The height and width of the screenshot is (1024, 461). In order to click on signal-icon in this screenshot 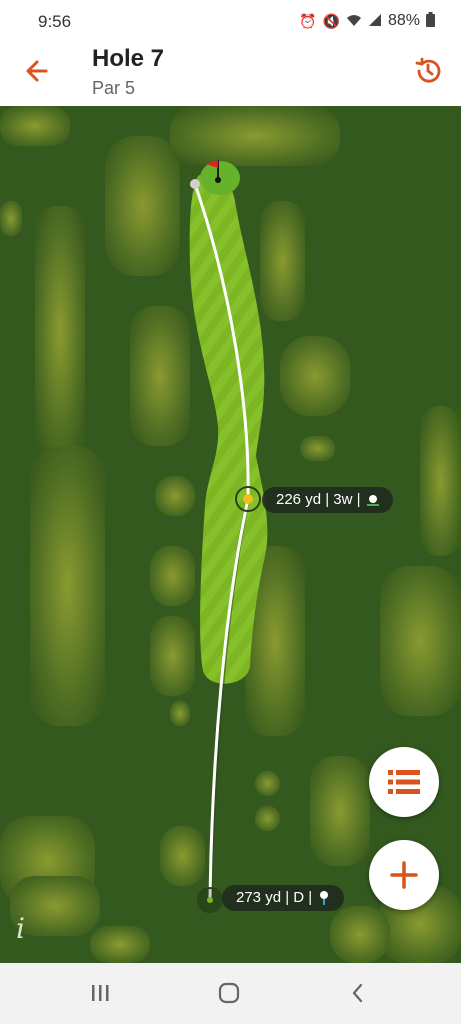, I will do `click(375, 21)`.